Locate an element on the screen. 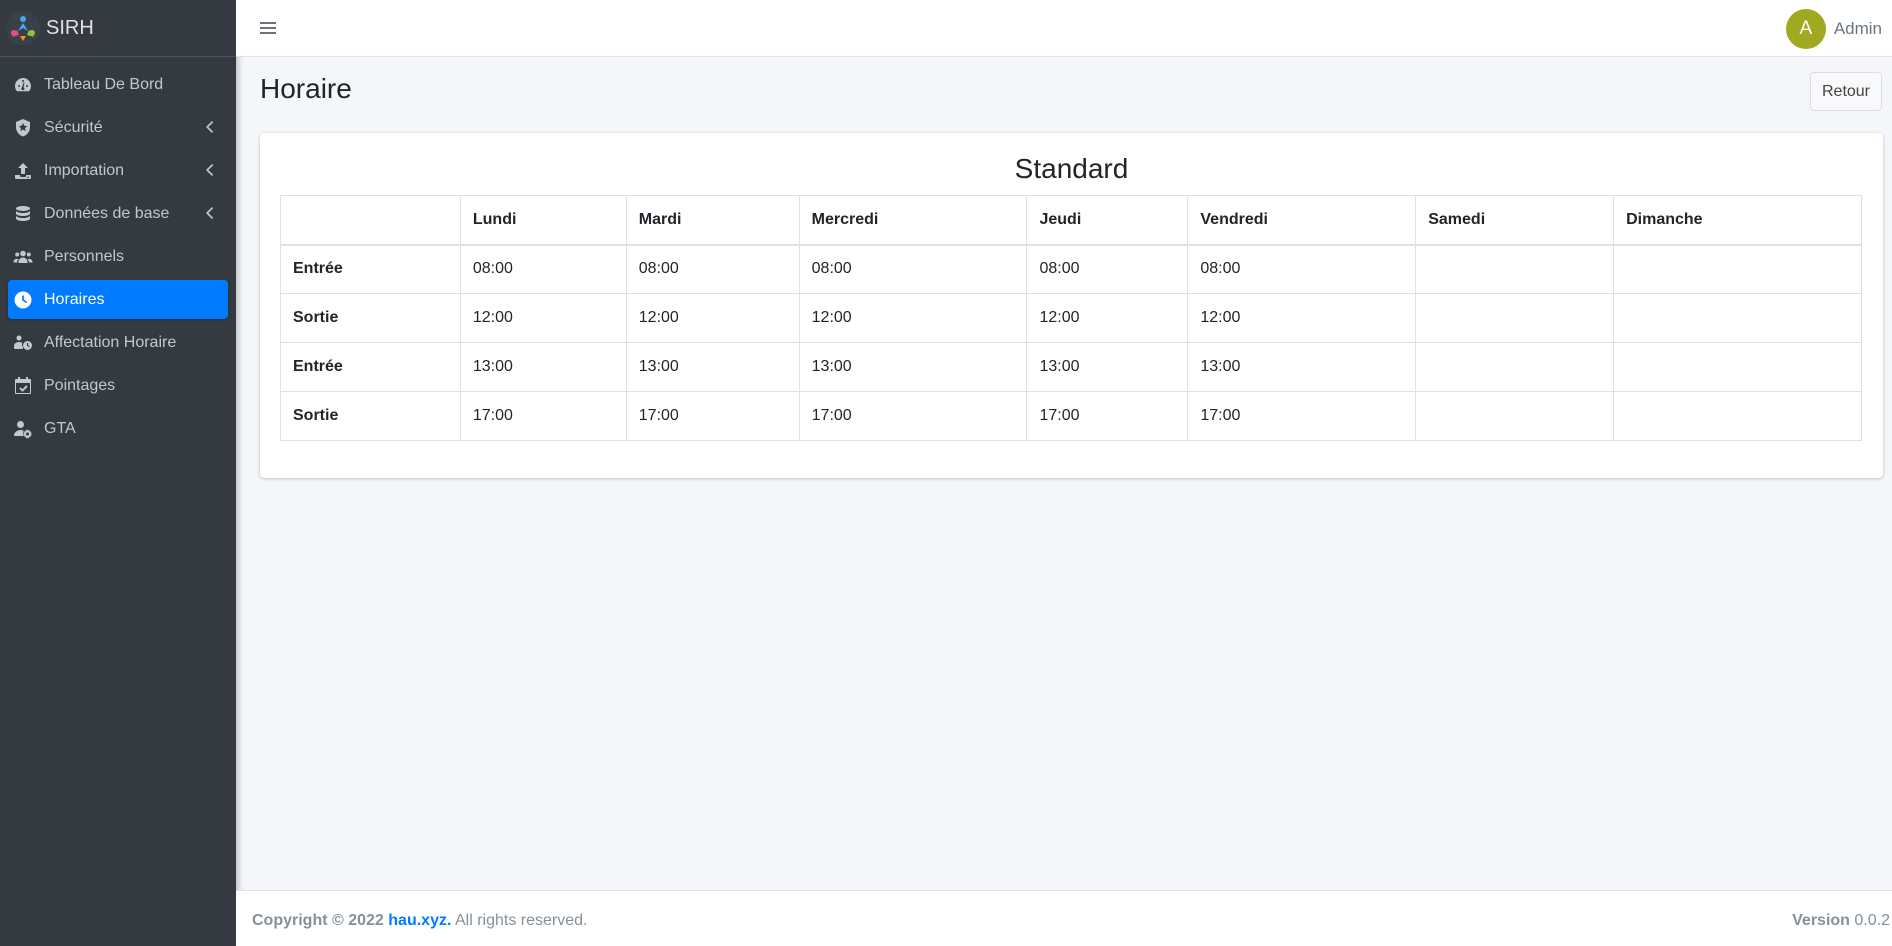 The width and height of the screenshot is (1892, 946). column-header: Jeudi is located at coordinates (1107, 220).